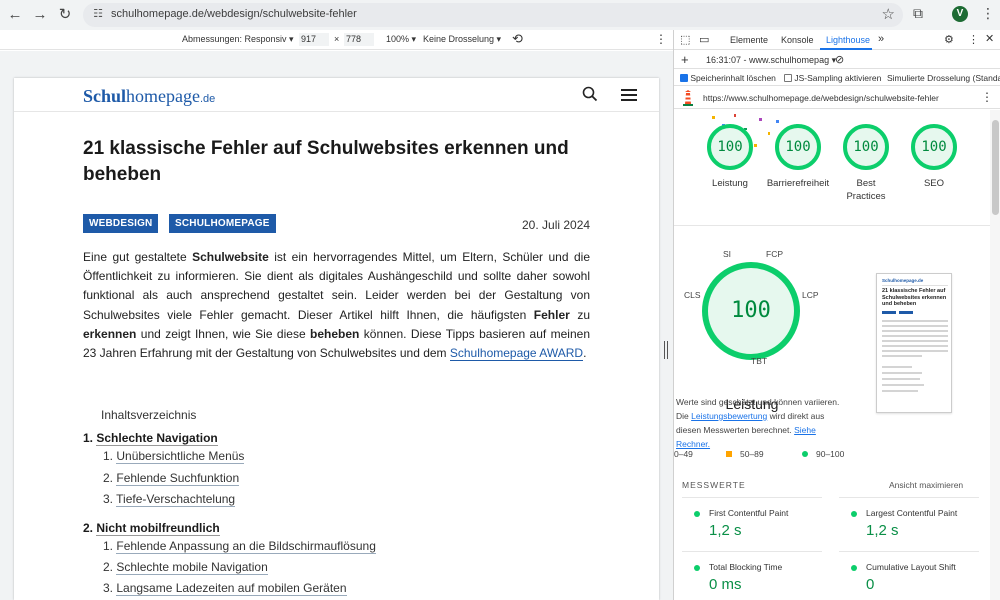 Image resolution: width=1000 pixels, height=600 pixels. What do you see at coordinates (516, 354) in the screenshot?
I see `award-link: Schulhomepage AWARD` at bounding box center [516, 354].